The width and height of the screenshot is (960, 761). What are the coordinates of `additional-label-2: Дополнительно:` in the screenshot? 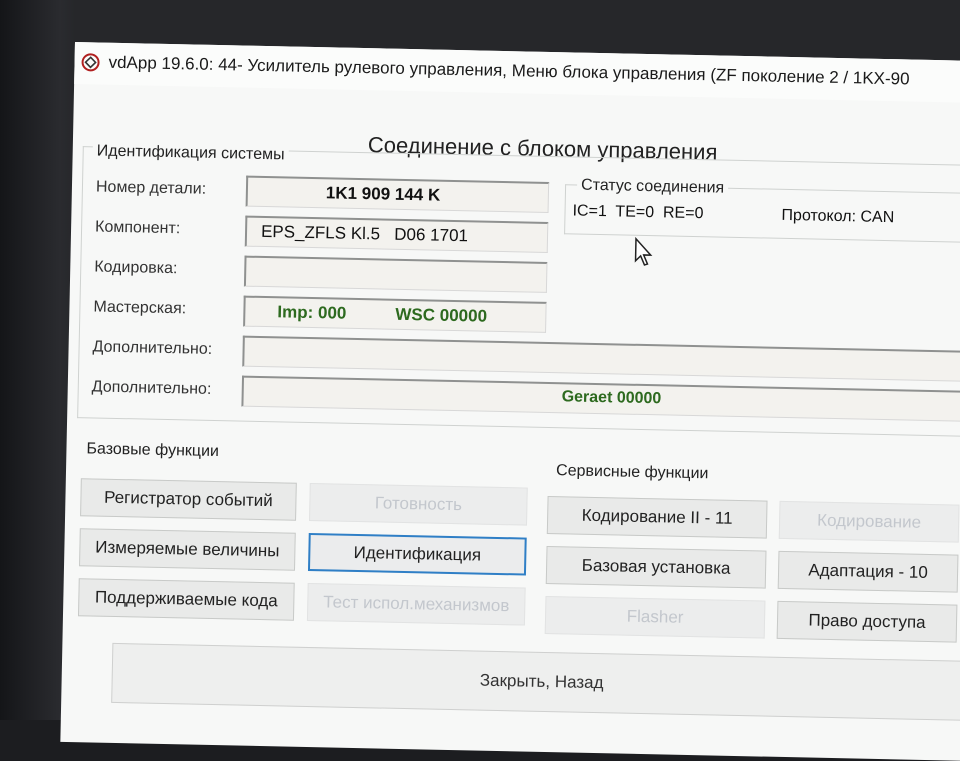 It's located at (151, 388).